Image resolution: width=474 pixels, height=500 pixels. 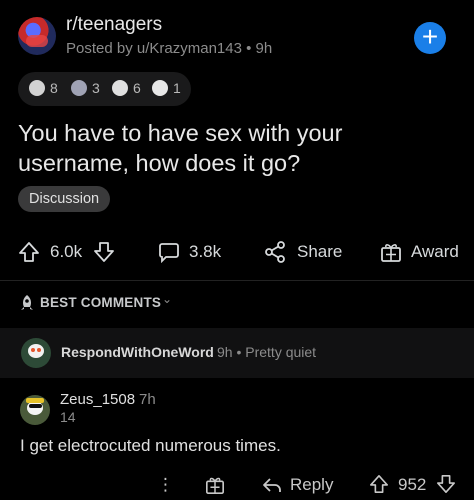 I want to click on reply-icon, so click(x=272, y=485).